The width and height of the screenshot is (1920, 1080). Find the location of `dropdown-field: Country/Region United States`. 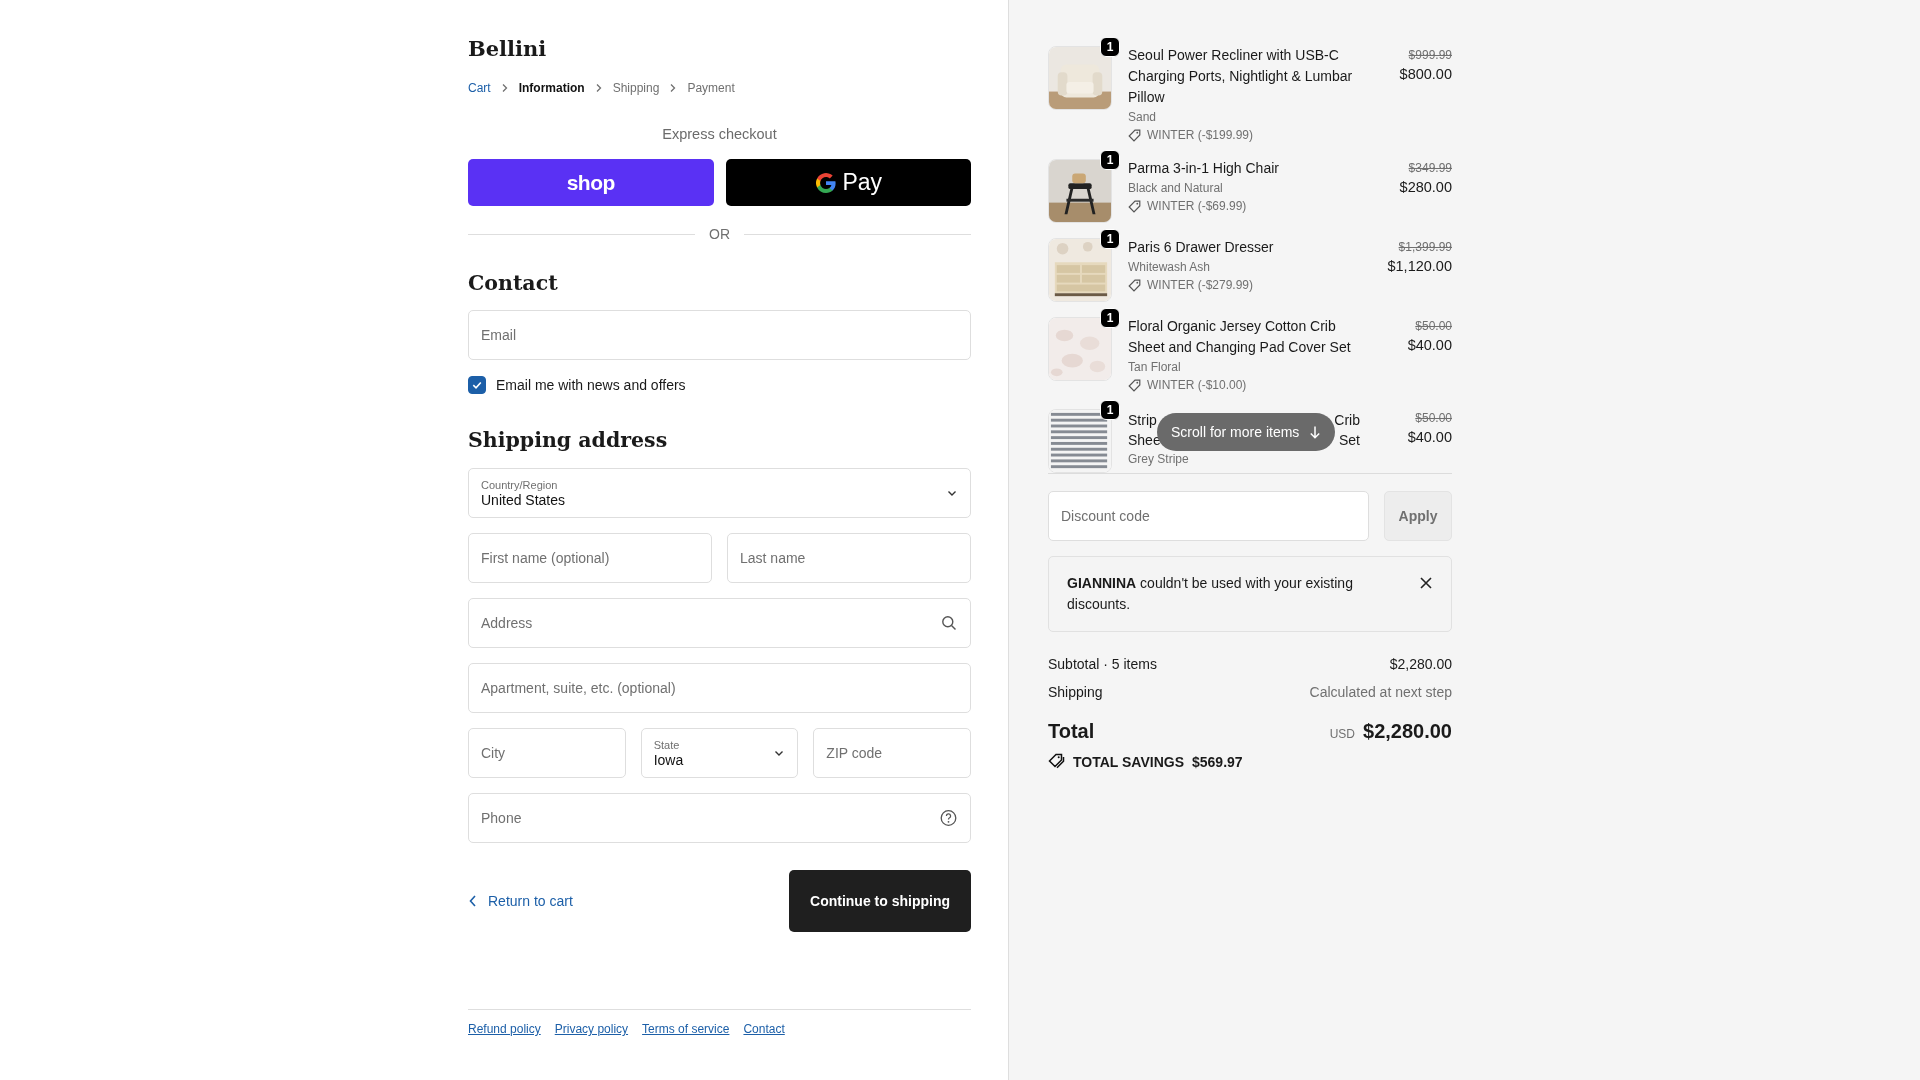

dropdown-field: Country/Region United States is located at coordinates (719, 493).